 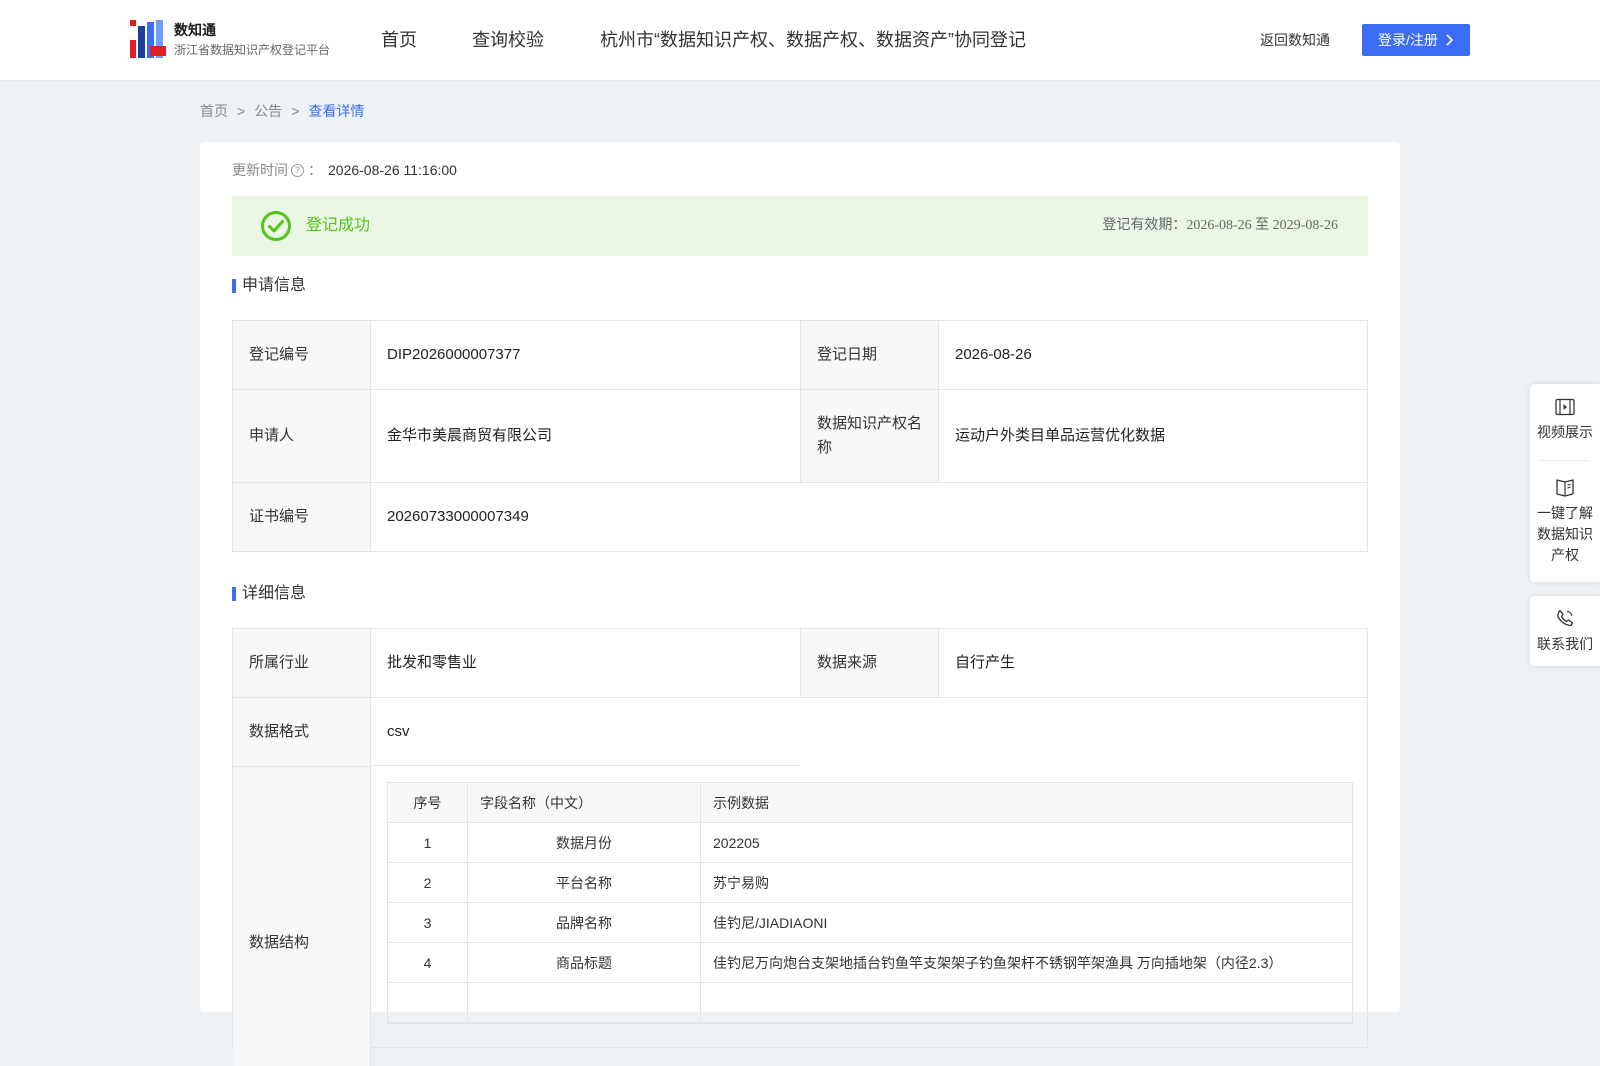 I want to click on table-row: 3 品牌名称 佳钓尼/JIADIAONI, so click(x=870, y=923).